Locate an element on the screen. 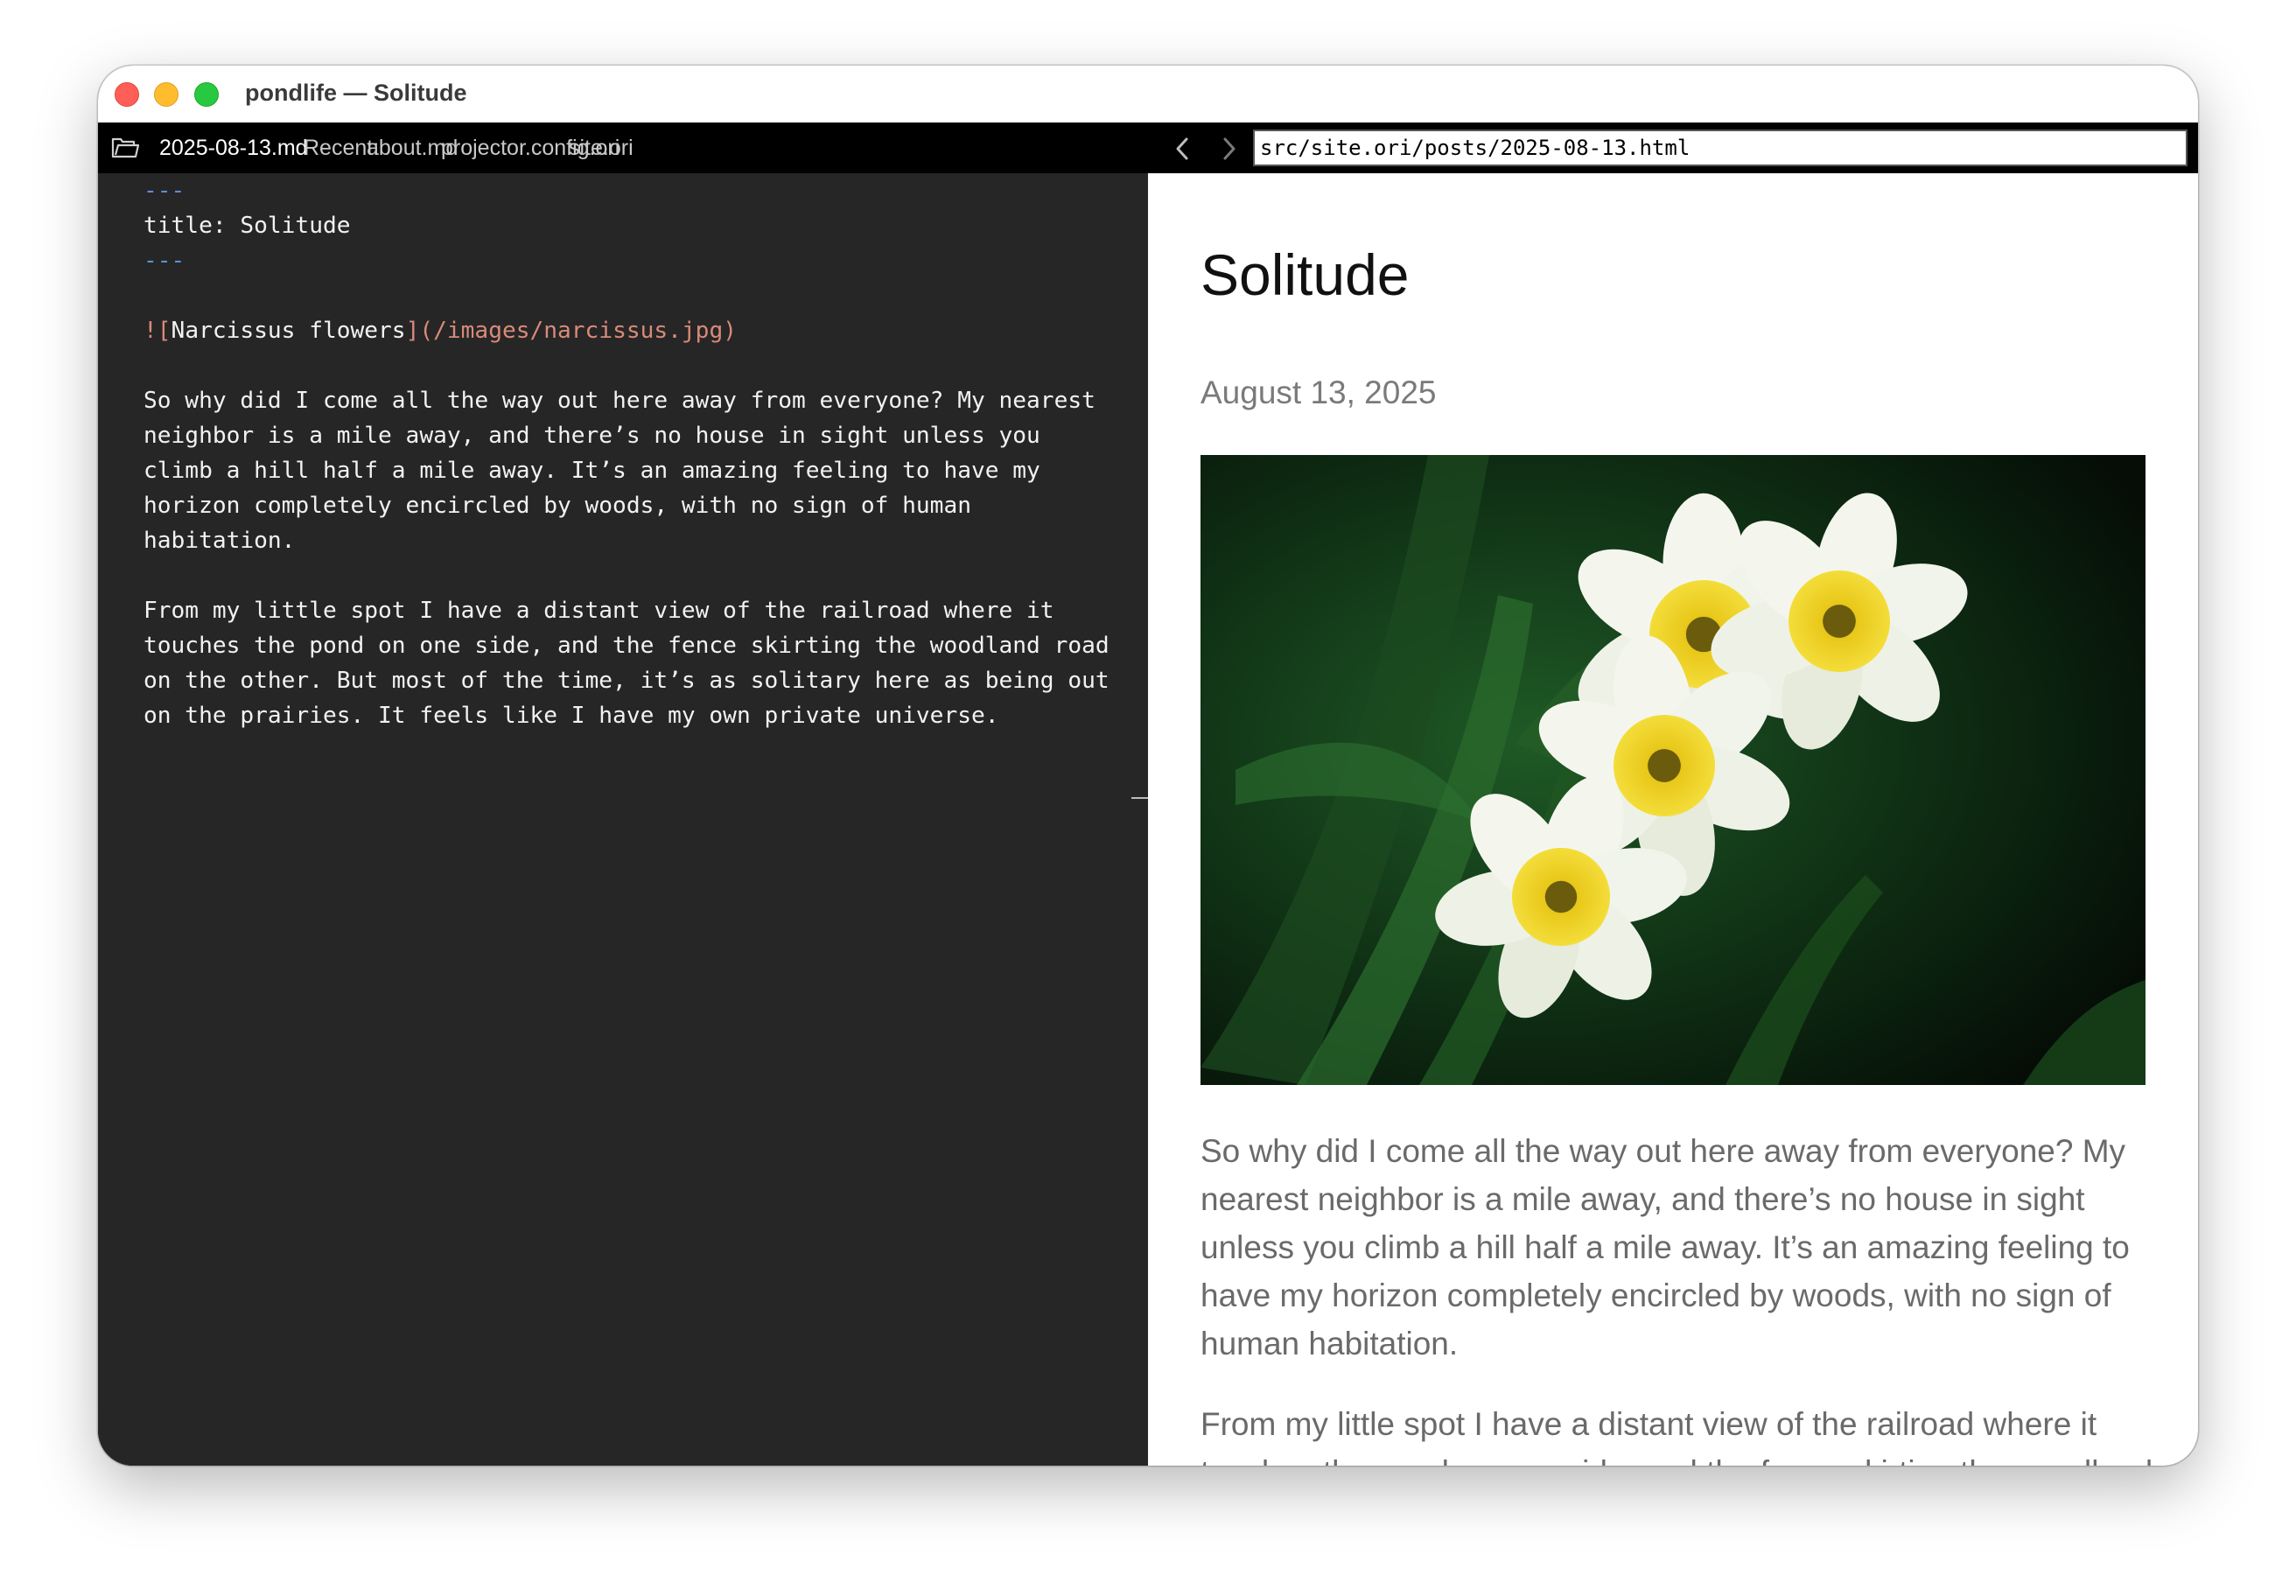  current-file-name: 2025-08-13.md is located at coordinates (233, 148).